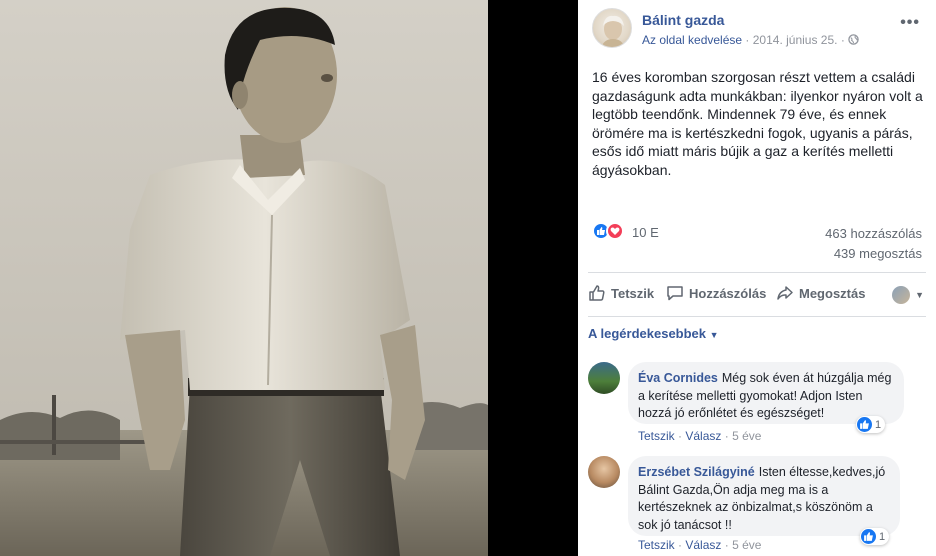 The height and width of the screenshot is (556, 936). I want to click on divider, so click(757, 272).